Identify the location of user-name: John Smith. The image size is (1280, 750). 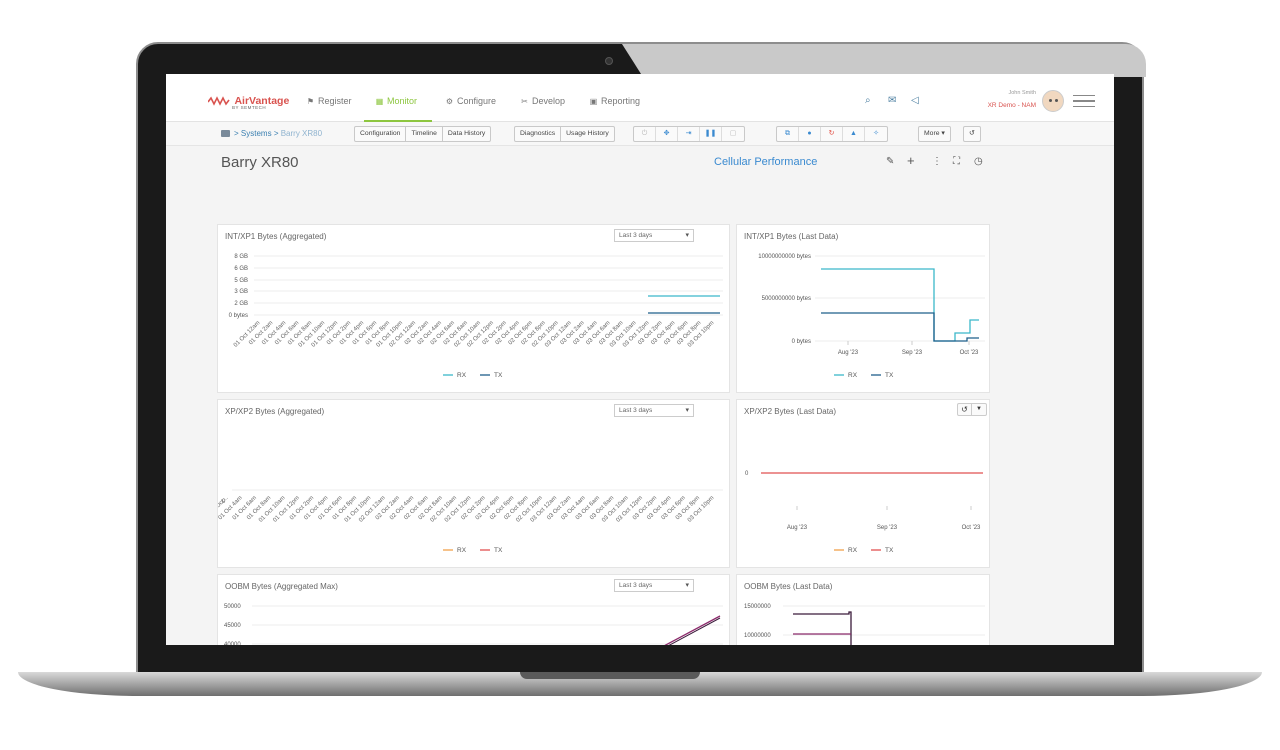
(1022, 93).